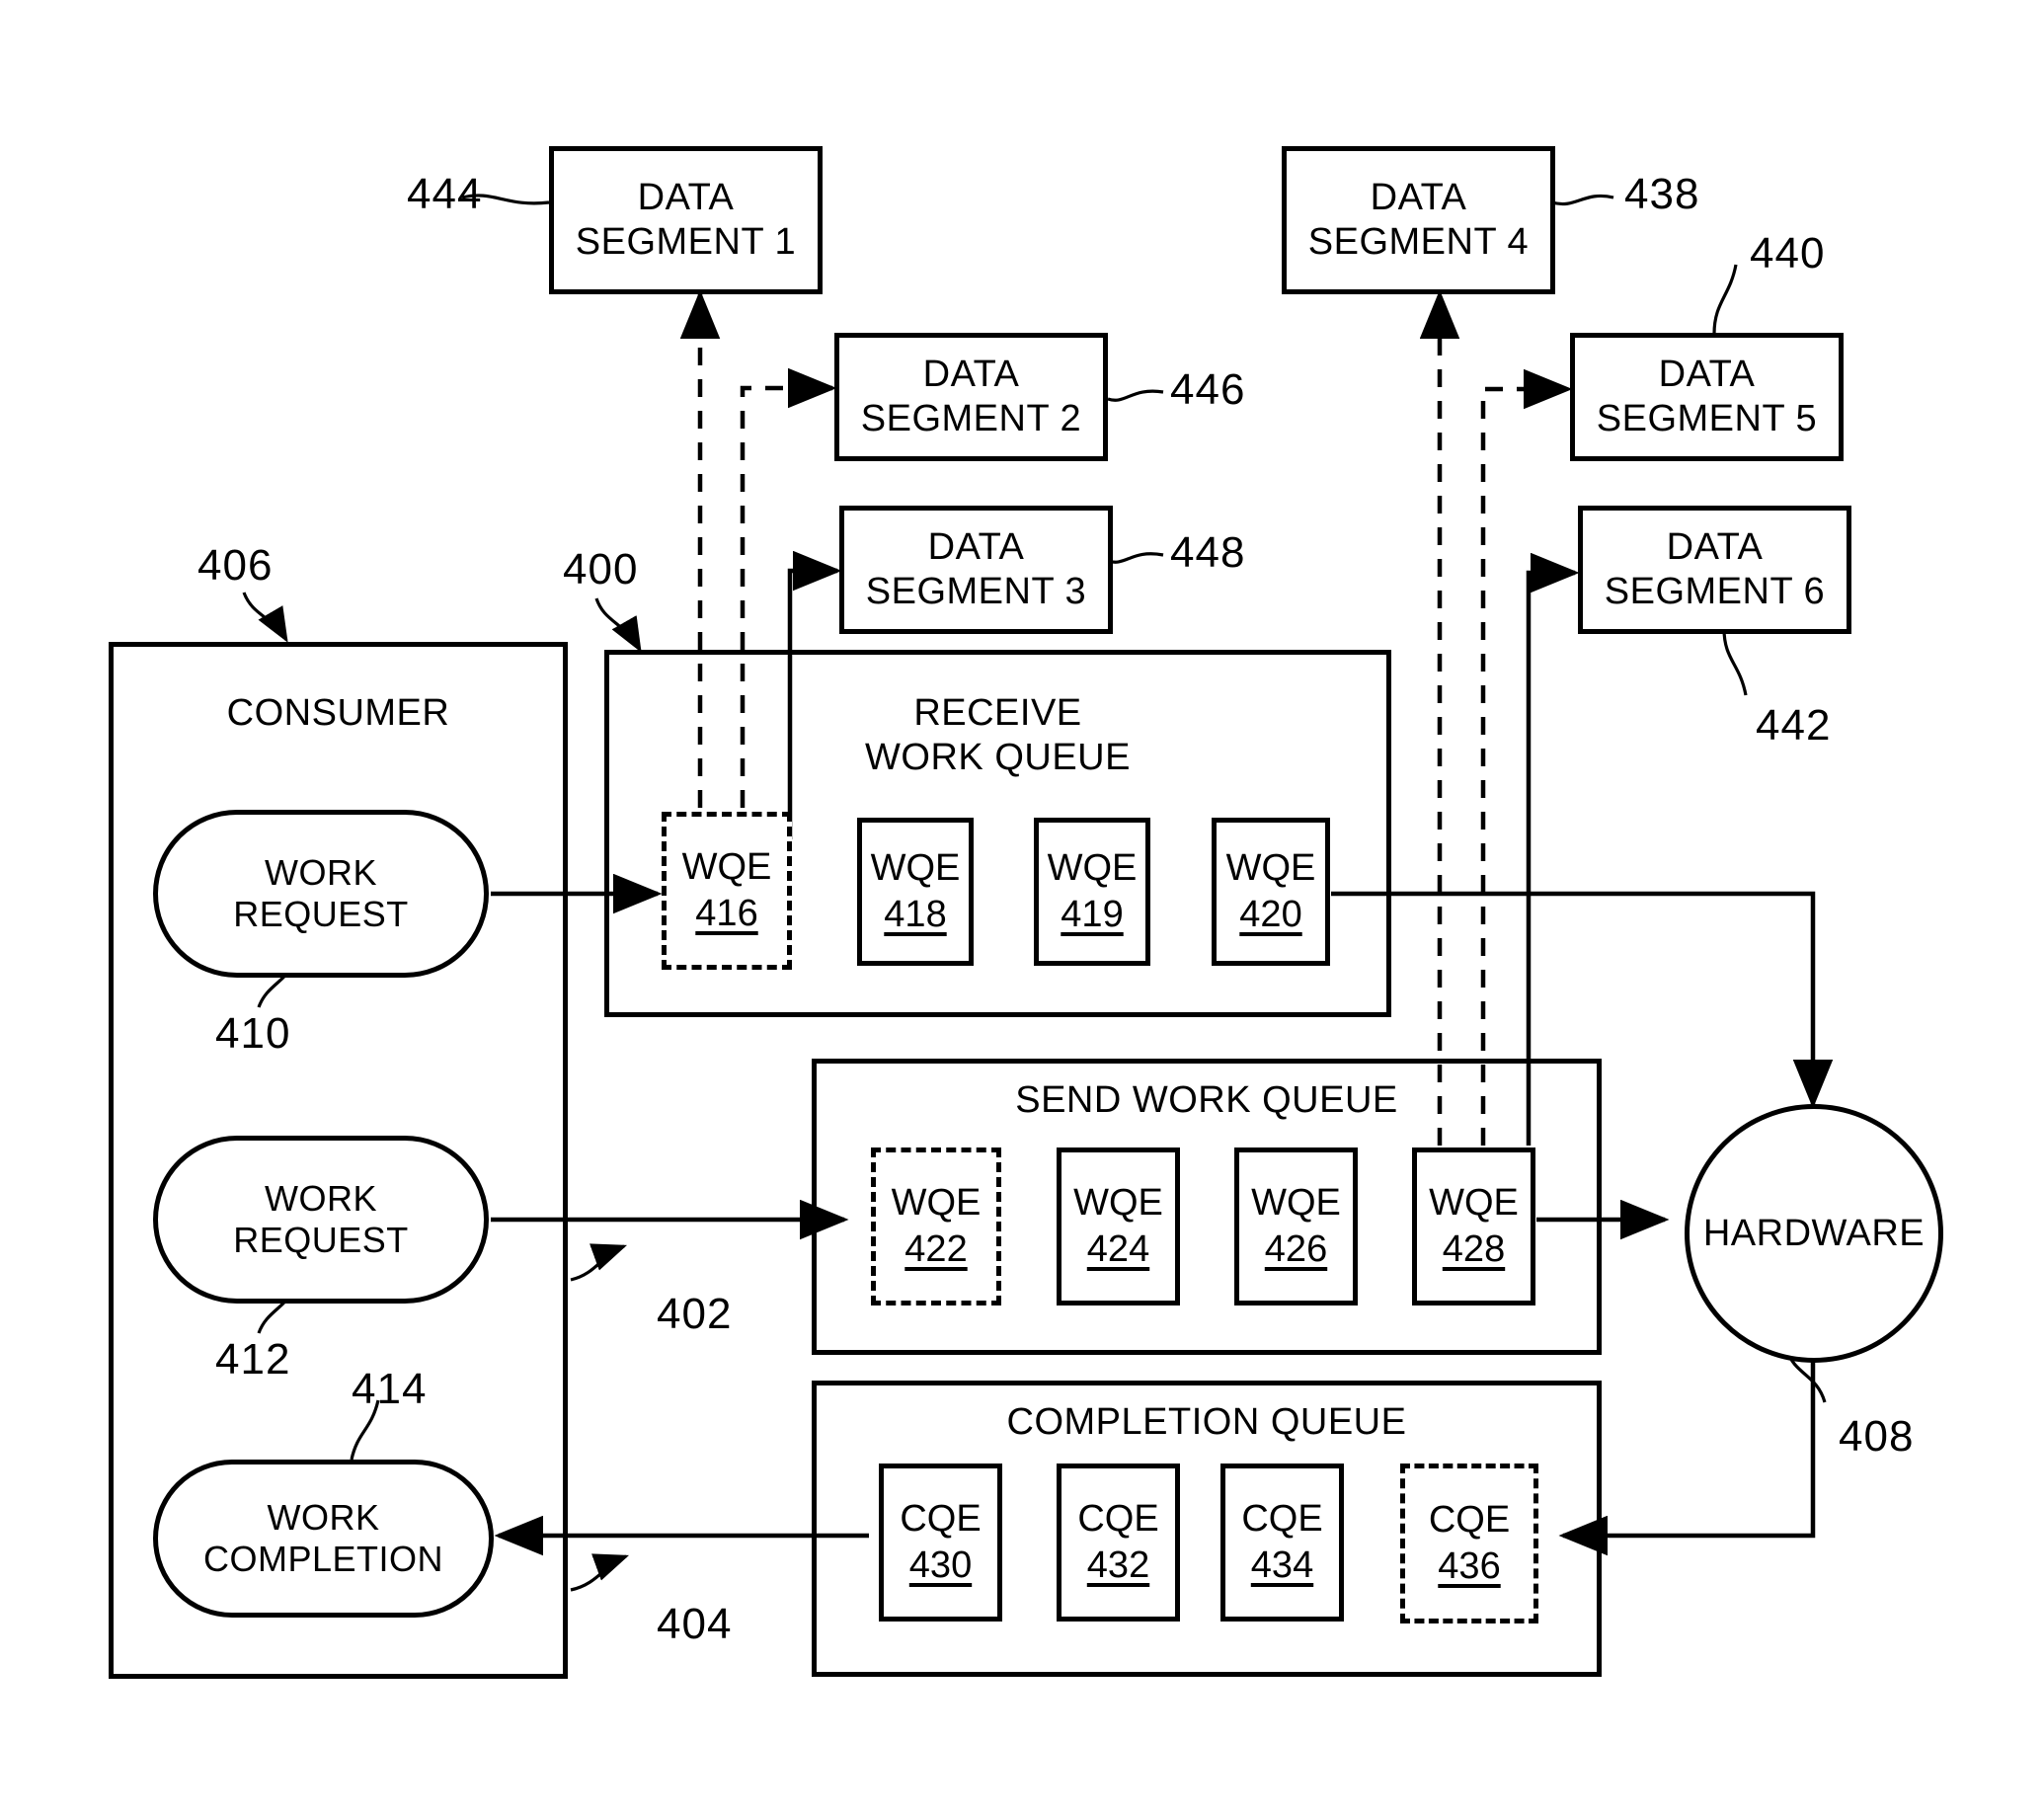  What do you see at coordinates (941, 1543) in the screenshot?
I see `completion-cqe-430: CQE 430` at bounding box center [941, 1543].